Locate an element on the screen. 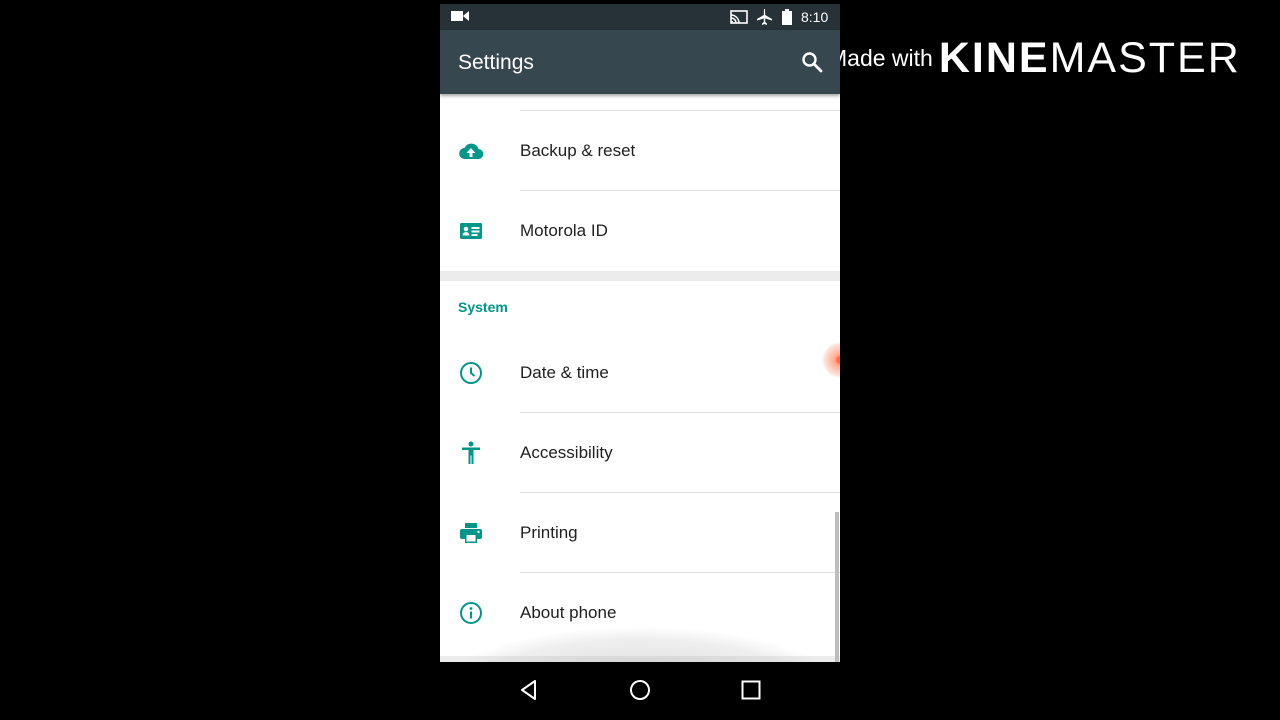 The height and width of the screenshot is (720, 1280). printer-icon is located at coordinates (471, 533).